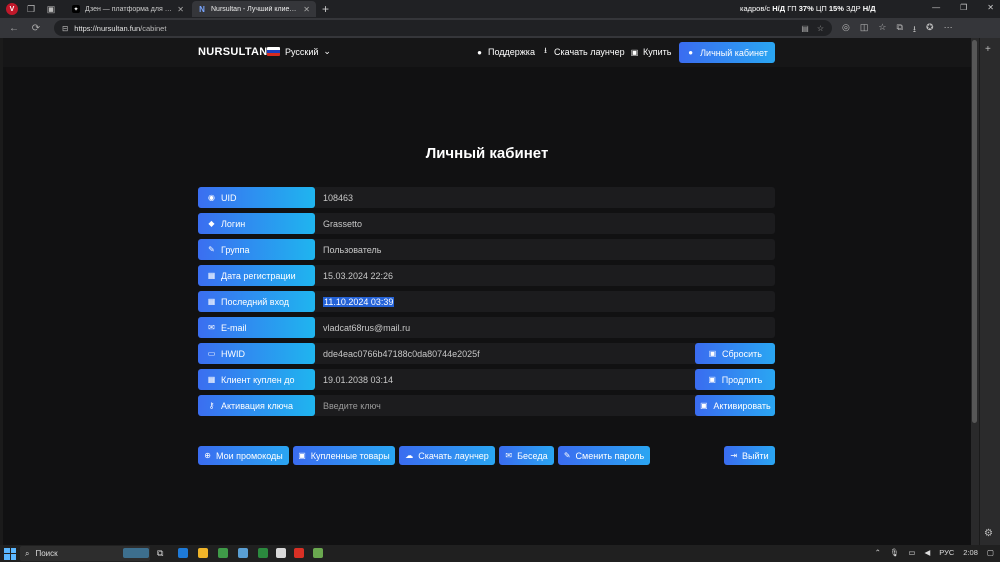 The width and height of the screenshot is (1000, 562). Describe the element at coordinates (526, 455) in the screenshot. I see `chat-button: ✉ Беседа` at that location.